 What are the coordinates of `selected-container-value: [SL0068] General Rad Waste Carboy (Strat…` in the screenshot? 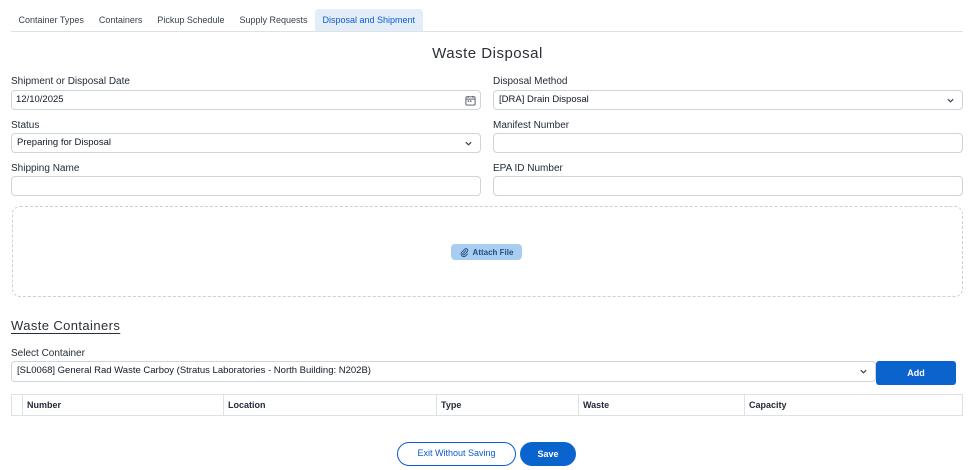 It's located at (194, 370).